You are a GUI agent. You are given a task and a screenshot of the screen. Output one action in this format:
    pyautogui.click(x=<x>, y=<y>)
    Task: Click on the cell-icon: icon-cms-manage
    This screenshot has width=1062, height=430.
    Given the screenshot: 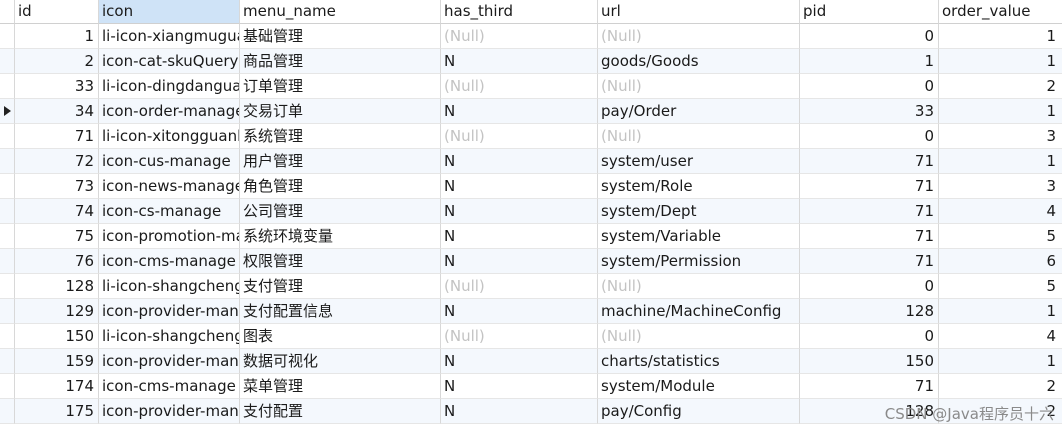 What is the action you would take?
    pyautogui.click(x=169, y=261)
    